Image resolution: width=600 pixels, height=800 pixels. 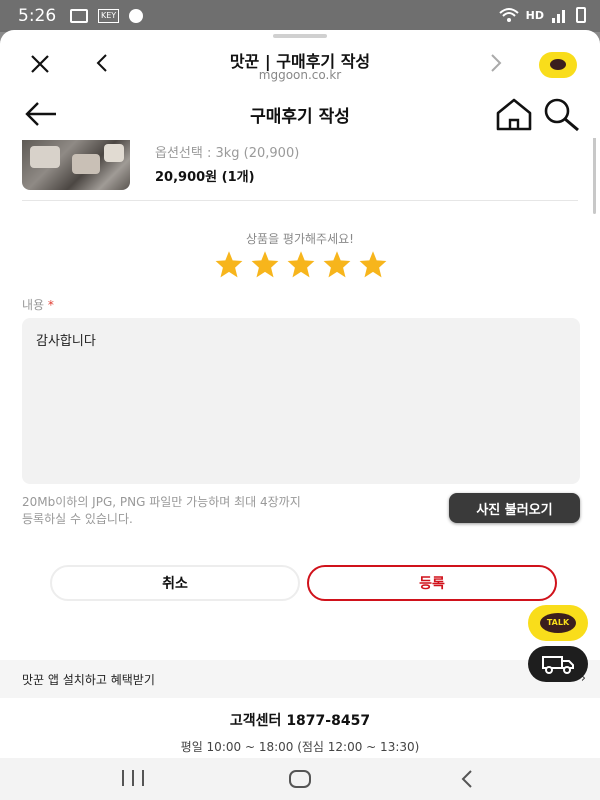 What do you see at coordinates (300, 75) in the screenshot?
I see `browser-url: mggoon.co.kr` at bounding box center [300, 75].